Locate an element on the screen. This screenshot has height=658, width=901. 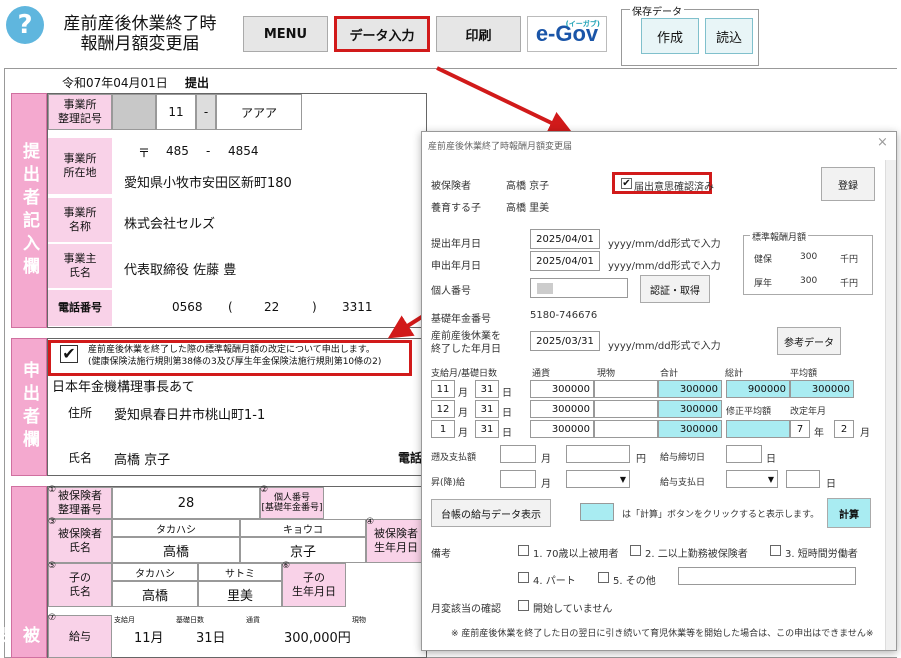
row2-day-unit: 日 is located at coordinates (507, 413).